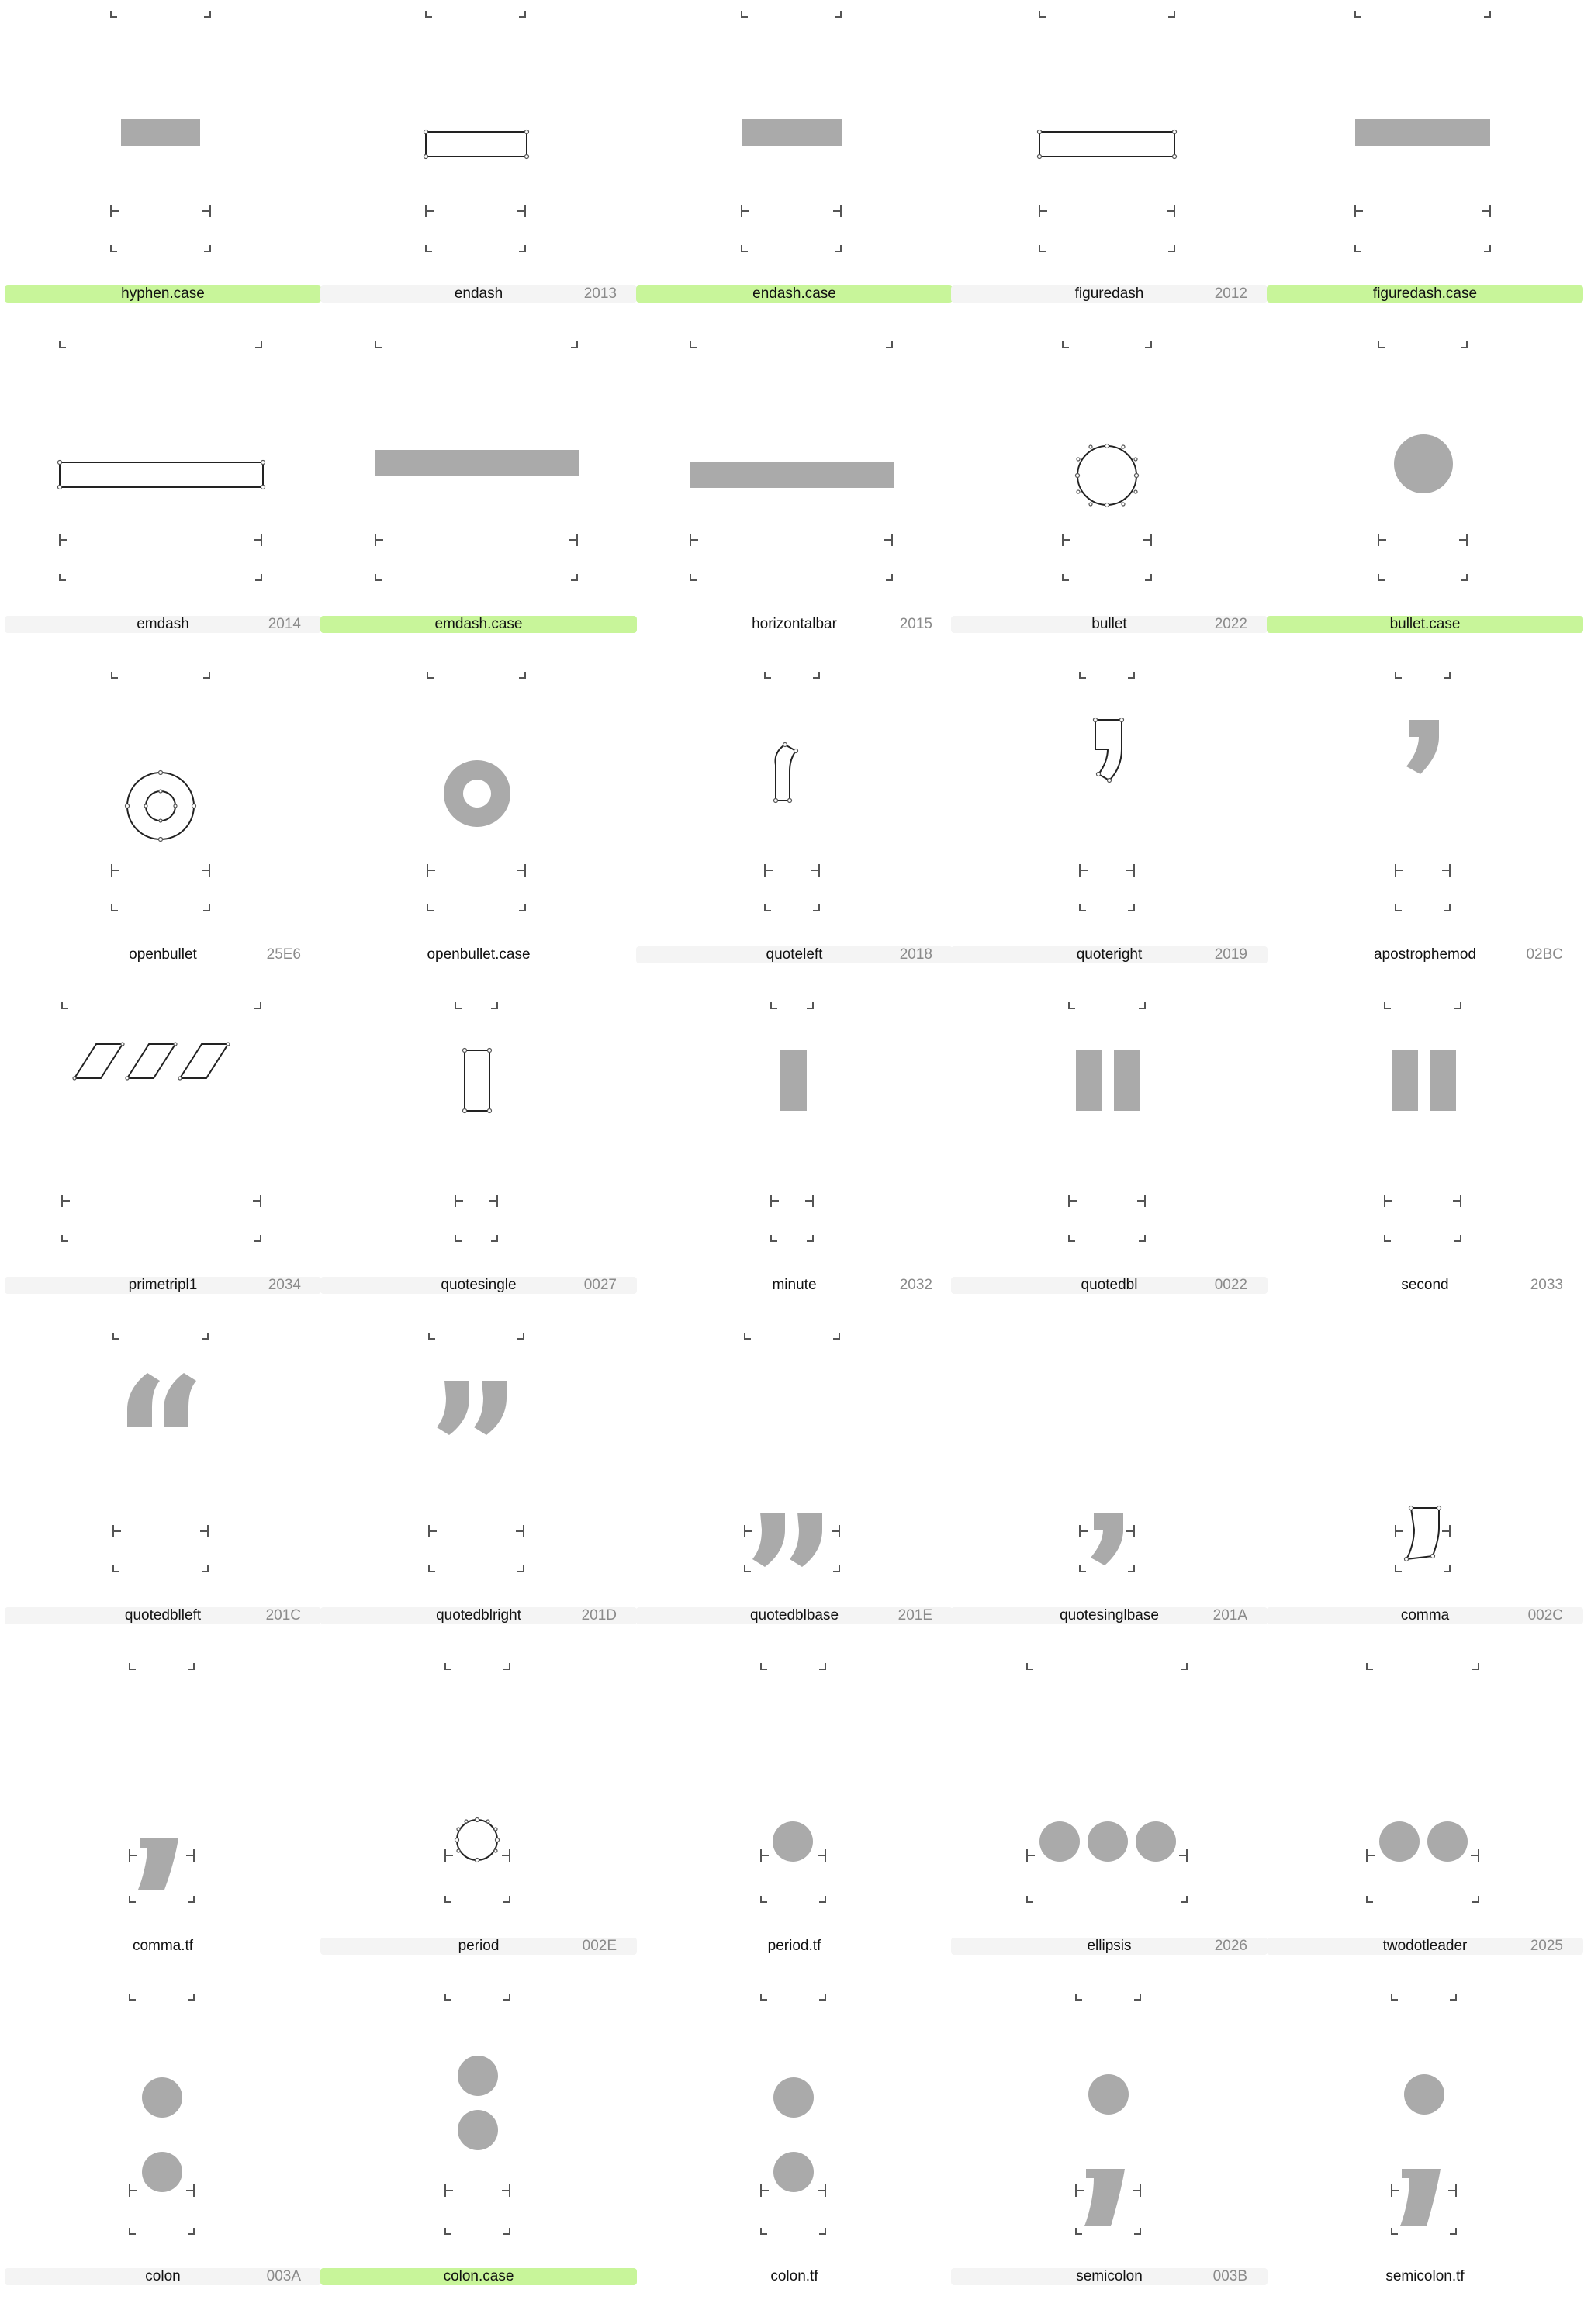 The image size is (1591, 2324). Describe the element at coordinates (1482, 1285) in the screenshot. I see `glyph-label: second 2033` at that location.